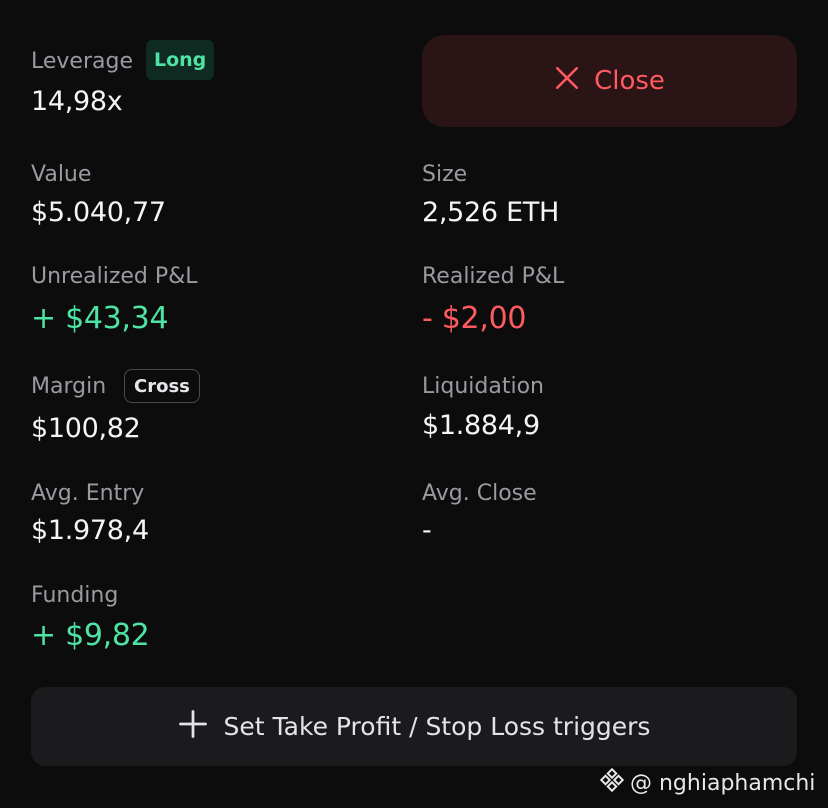  What do you see at coordinates (493, 276) in the screenshot?
I see `realized-pnl-label: Realized P&L` at bounding box center [493, 276].